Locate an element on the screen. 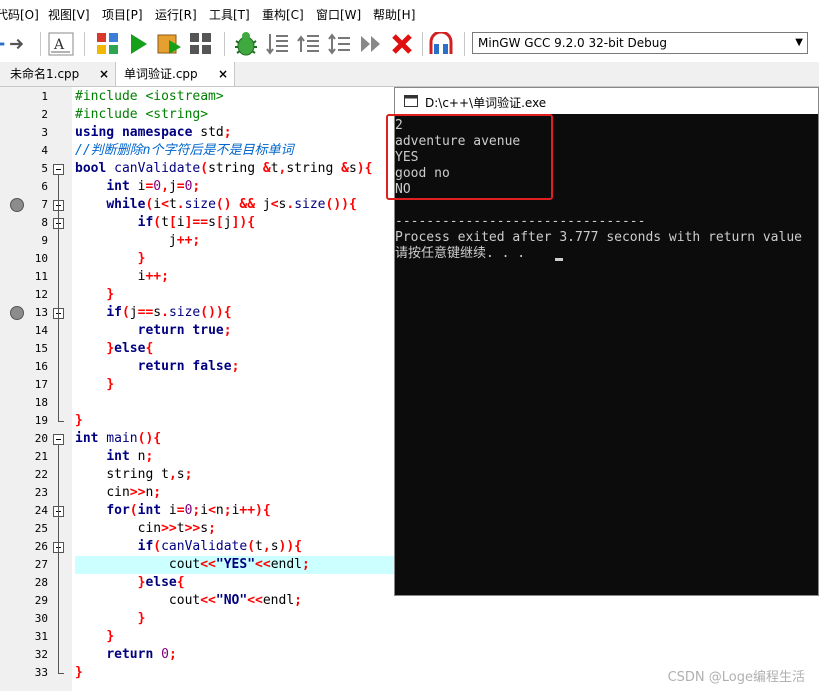  tab-untitled: 未命名1.cpp × is located at coordinates (57, 74).